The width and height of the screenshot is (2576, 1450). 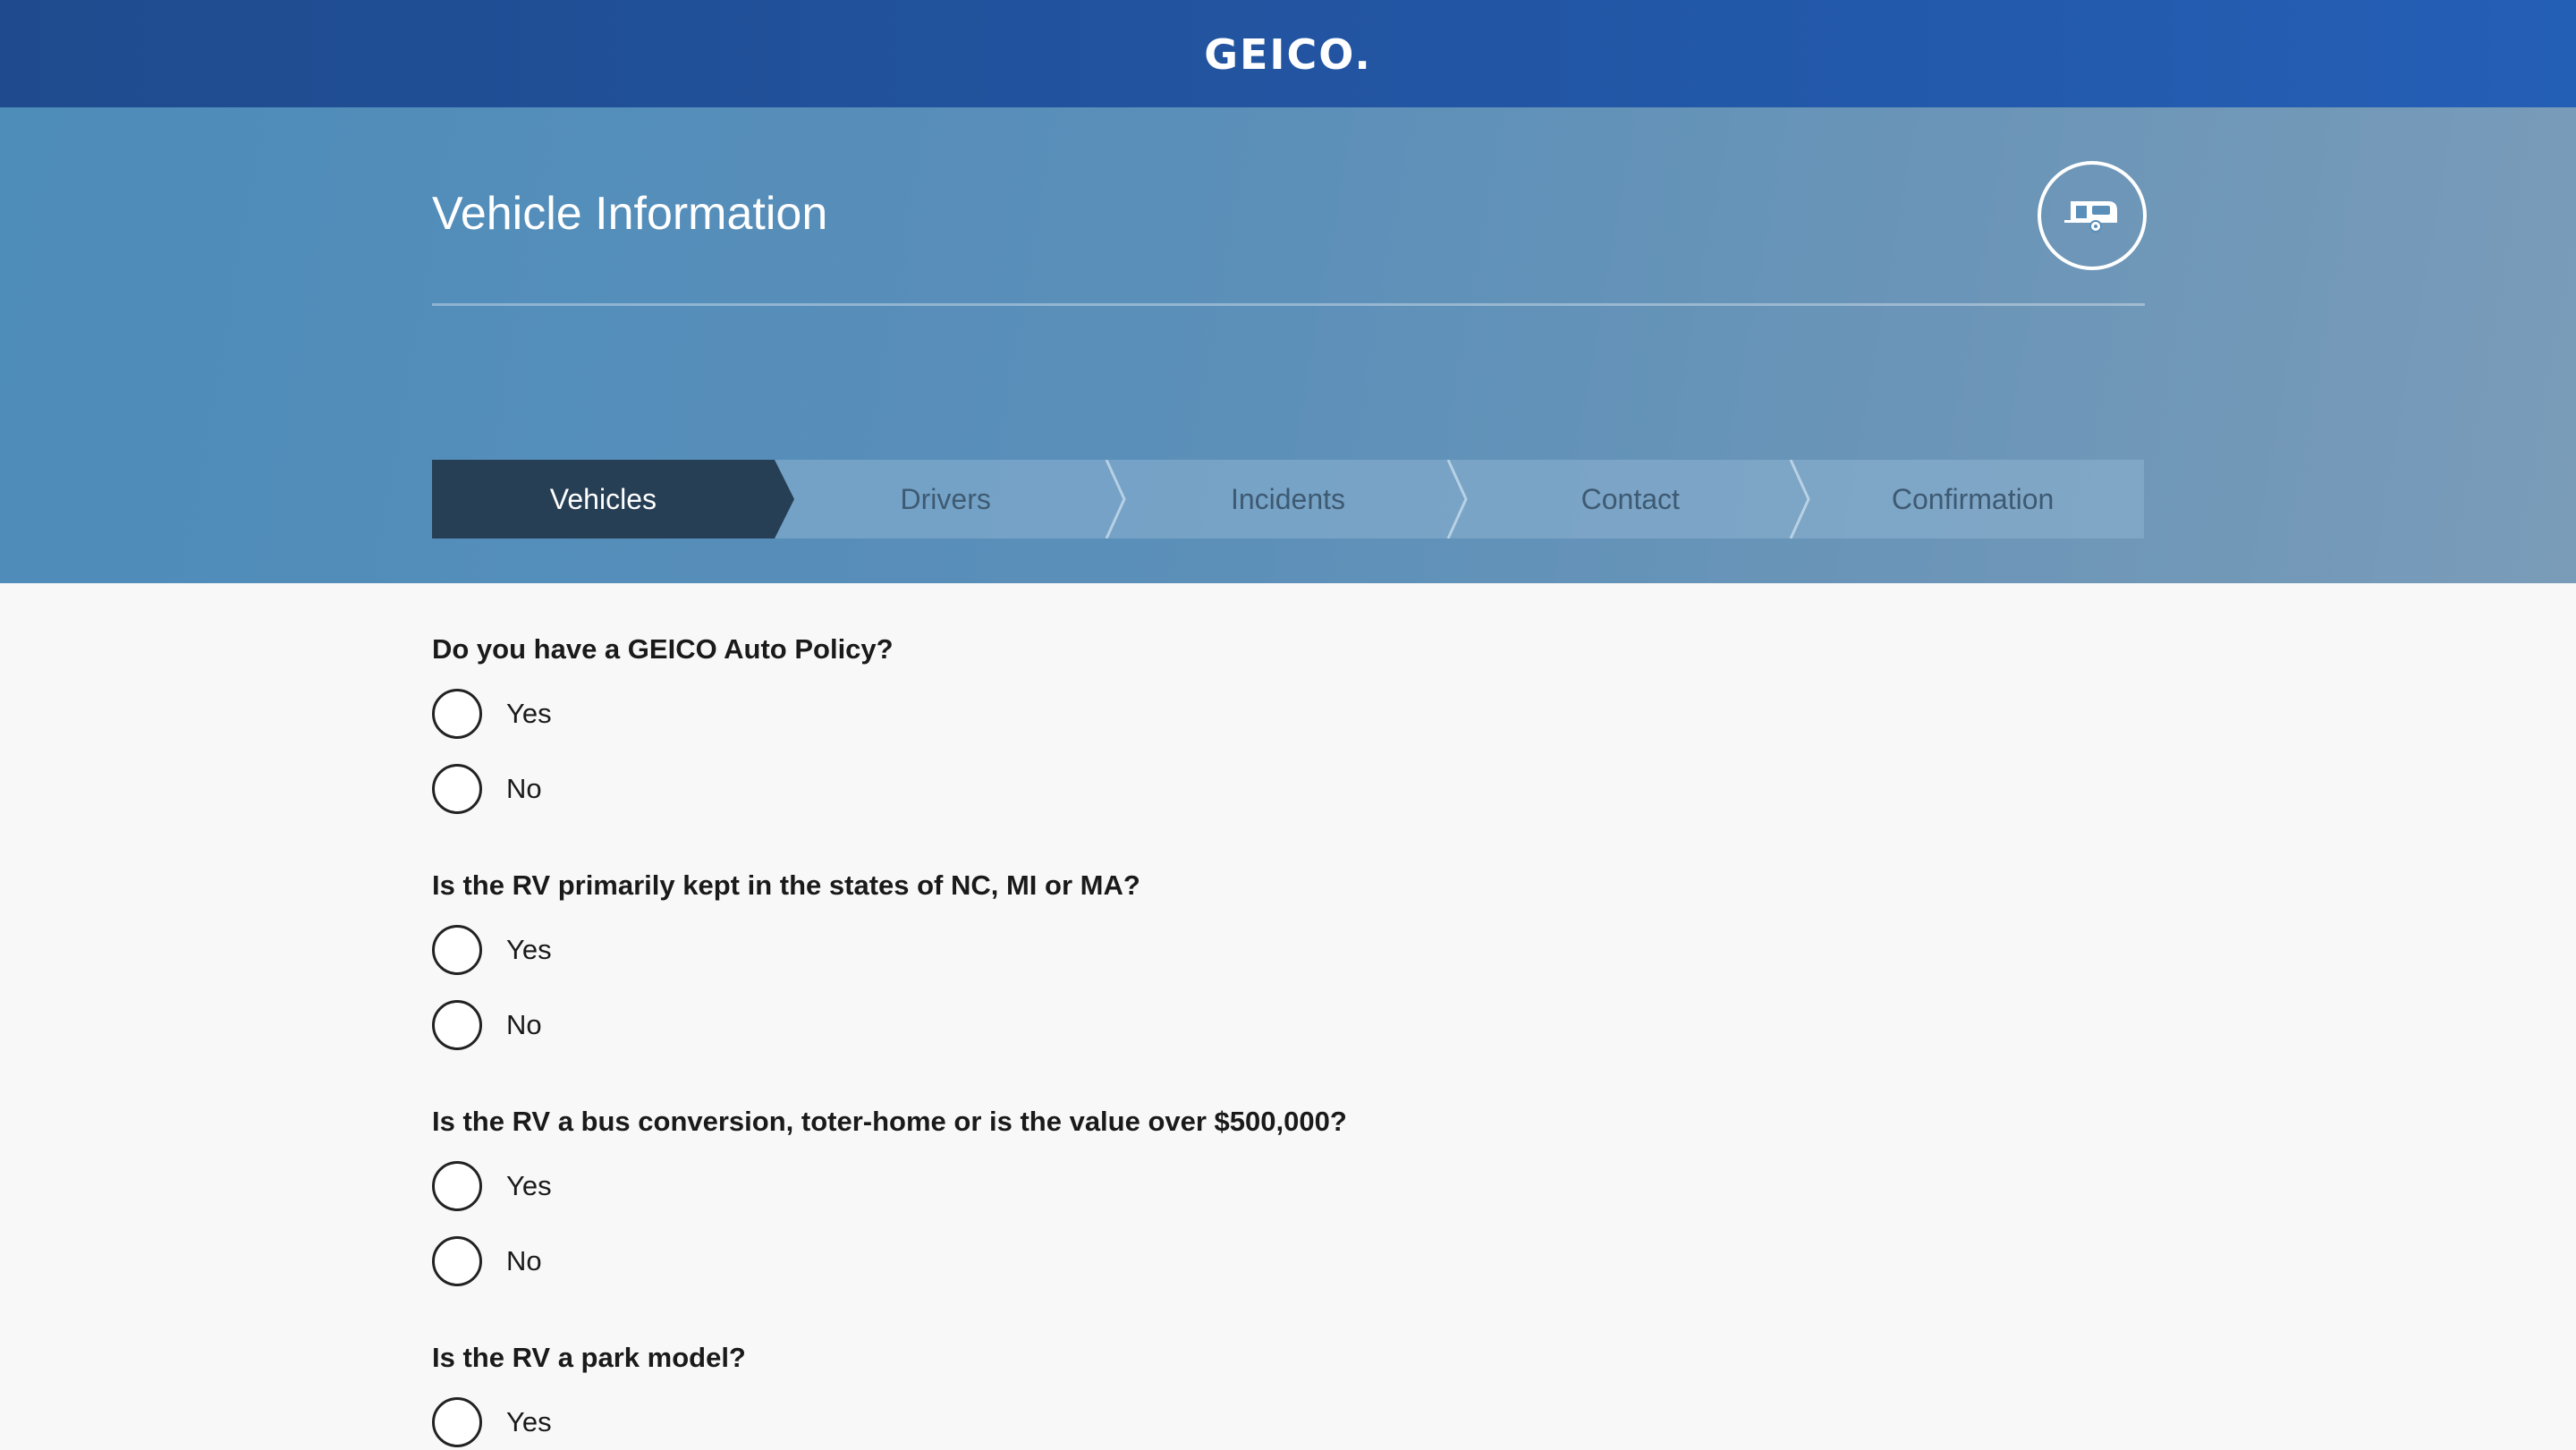 I want to click on step-label: Incidents, so click(x=1288, y=498).